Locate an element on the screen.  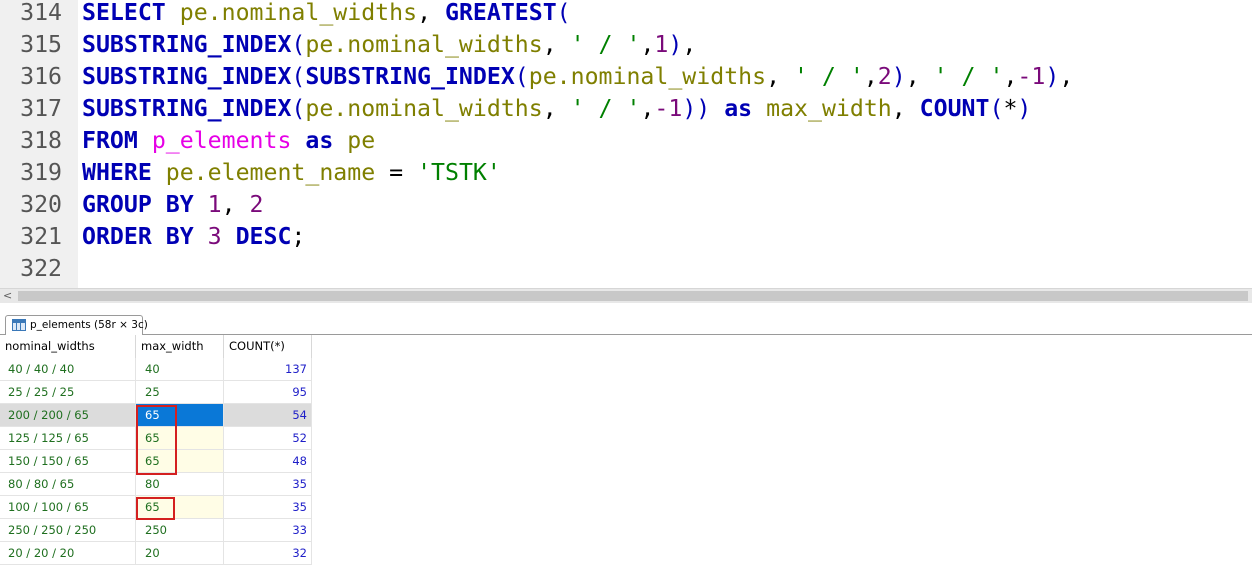
code-text: GROUP BY 1, 2 is located at coordinates (173, 205).